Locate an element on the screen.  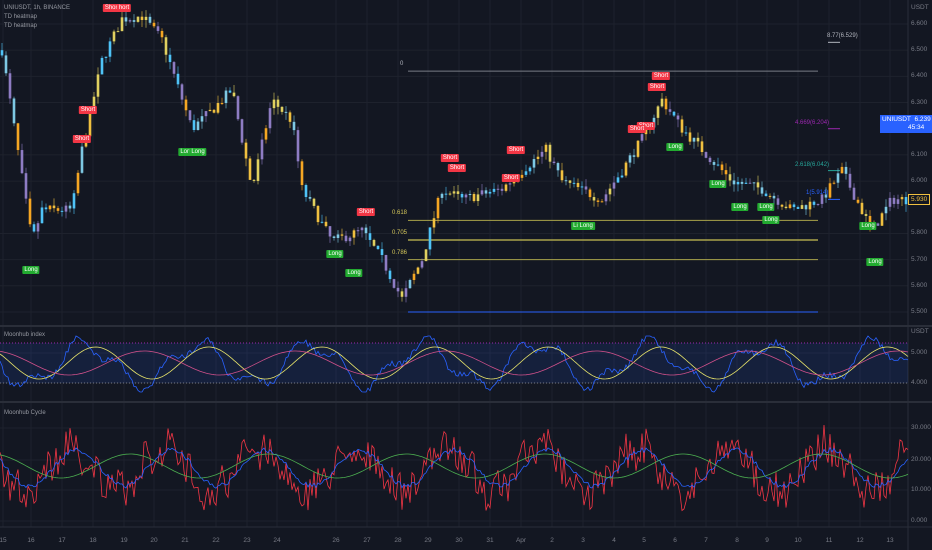
index-axis-currency: USDT is located at coordinates (920, 331).